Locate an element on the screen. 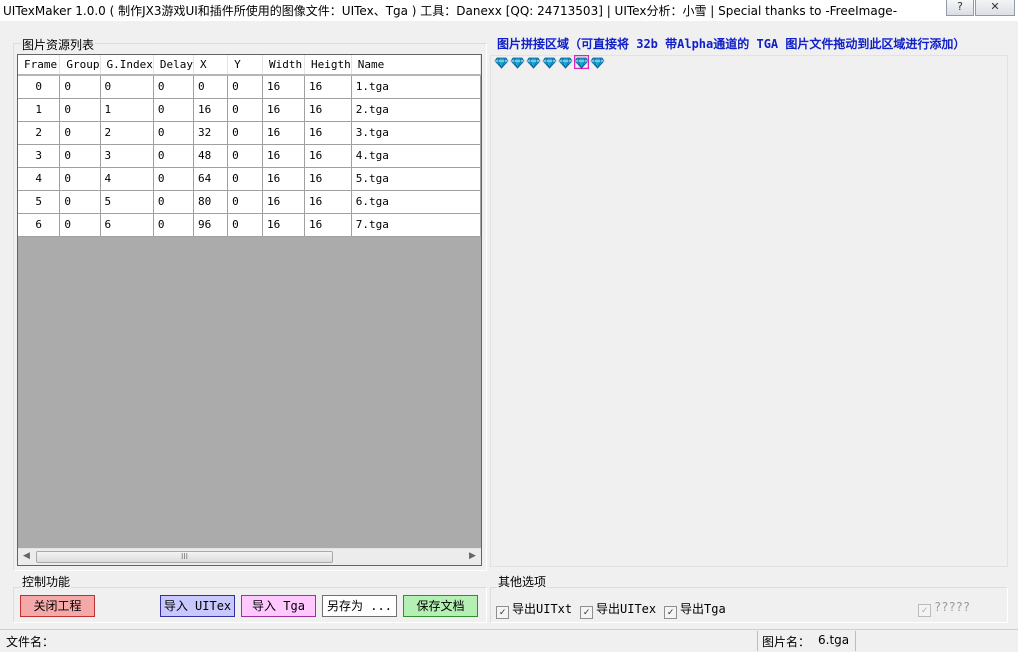 This screenshot has height=652, width=1018. table-cell: 7.tga is located at coordinates (416, 225).